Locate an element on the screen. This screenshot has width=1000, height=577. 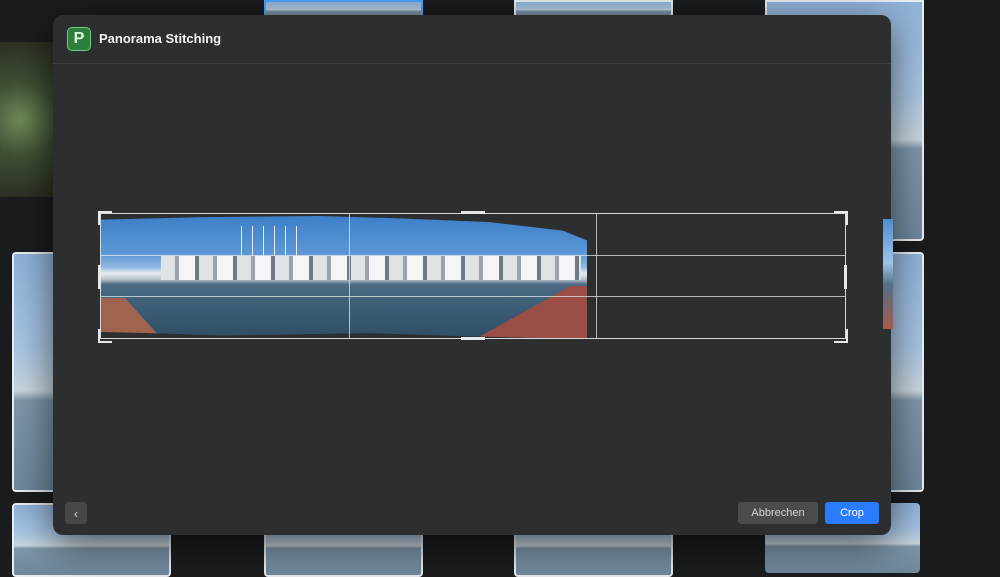
chevron-left-icon: ‹ is located at coordinates (76, 513).